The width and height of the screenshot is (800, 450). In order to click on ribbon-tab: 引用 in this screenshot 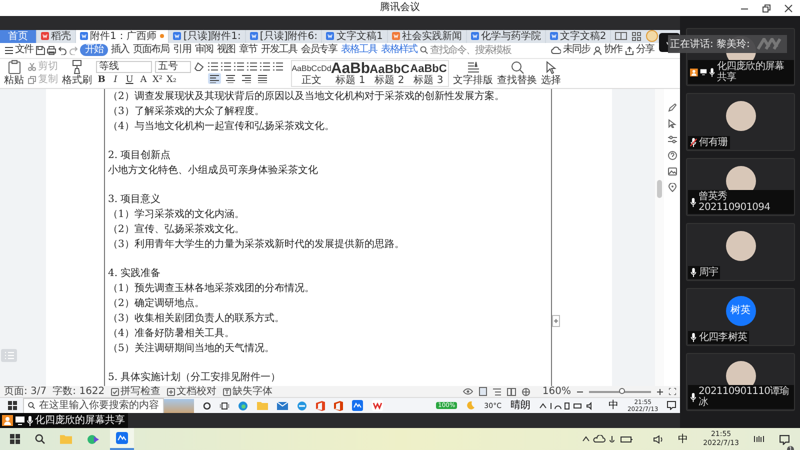, I will do `click(182, 50)`.